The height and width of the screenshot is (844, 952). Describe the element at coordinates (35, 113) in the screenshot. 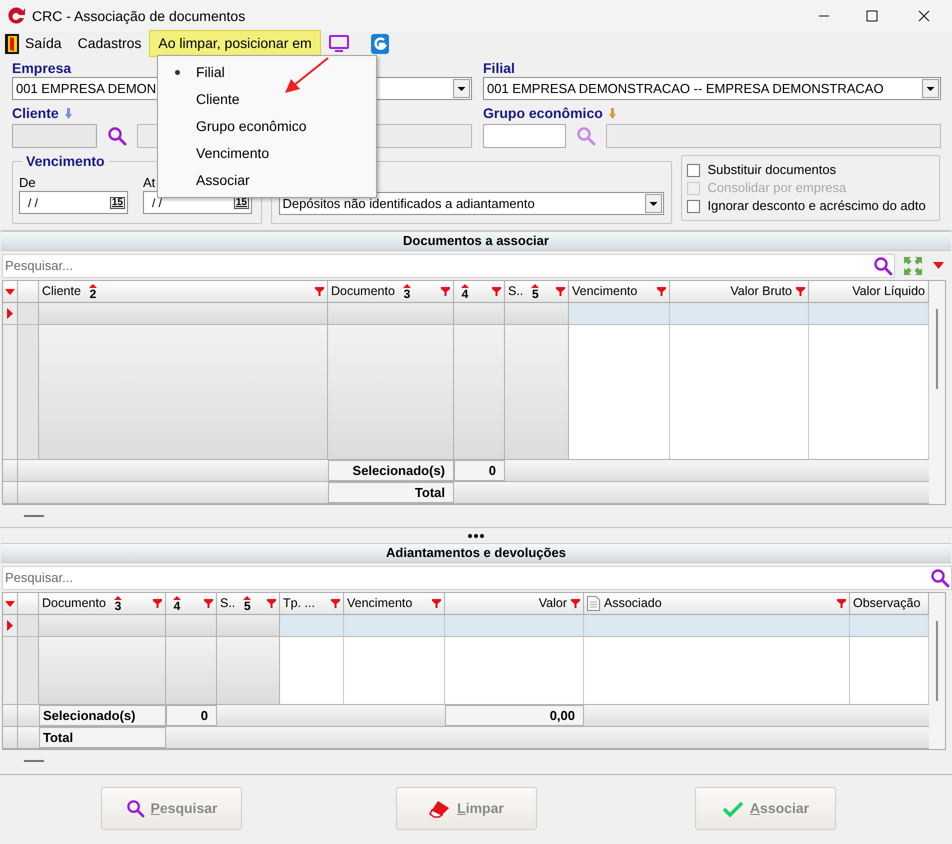

I see `field-label: Cliente` at that location.